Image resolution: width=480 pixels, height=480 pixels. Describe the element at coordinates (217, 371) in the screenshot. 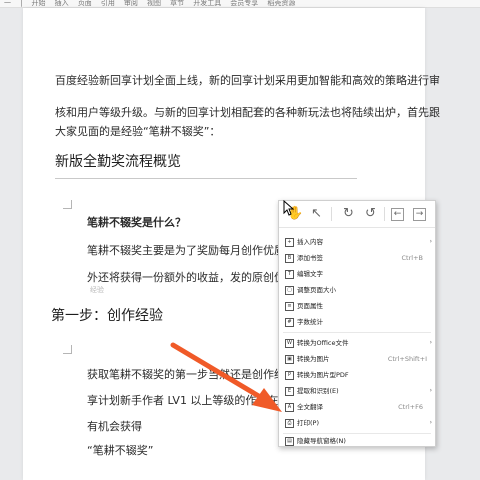

I see `arrow-shaft` at that location.